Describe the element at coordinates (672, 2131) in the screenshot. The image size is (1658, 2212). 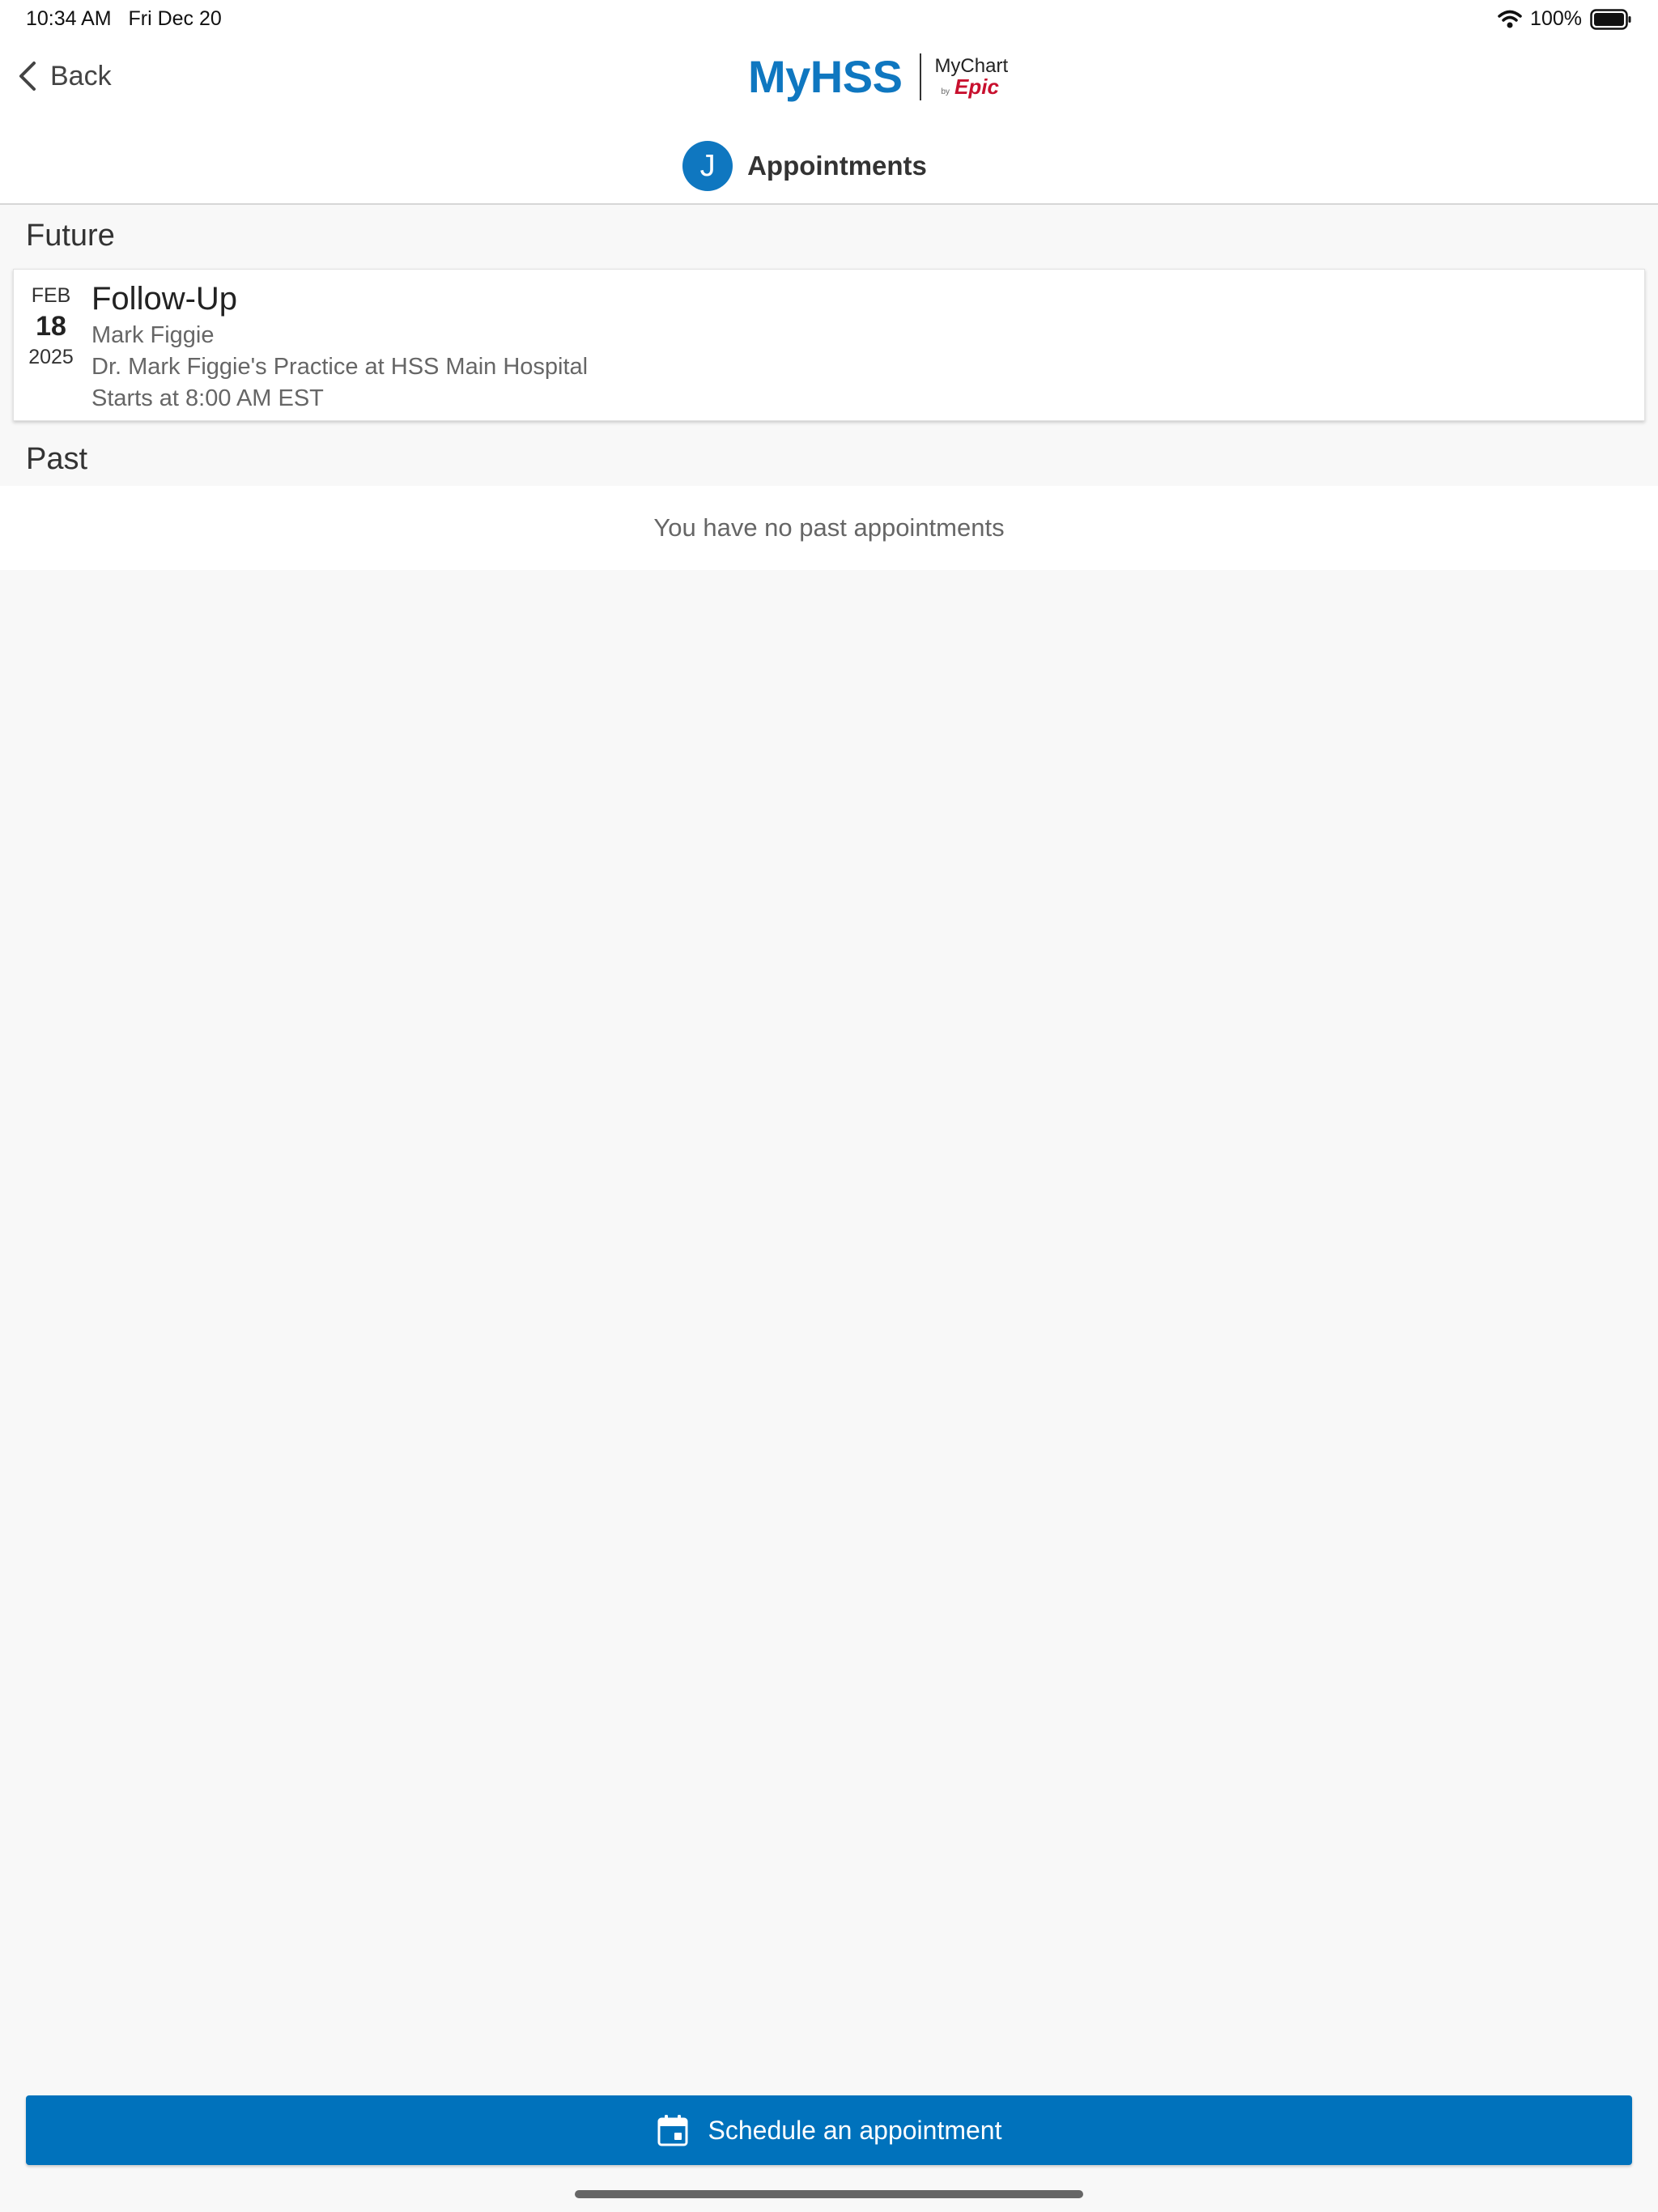
I see `calendar-icon` at that location.